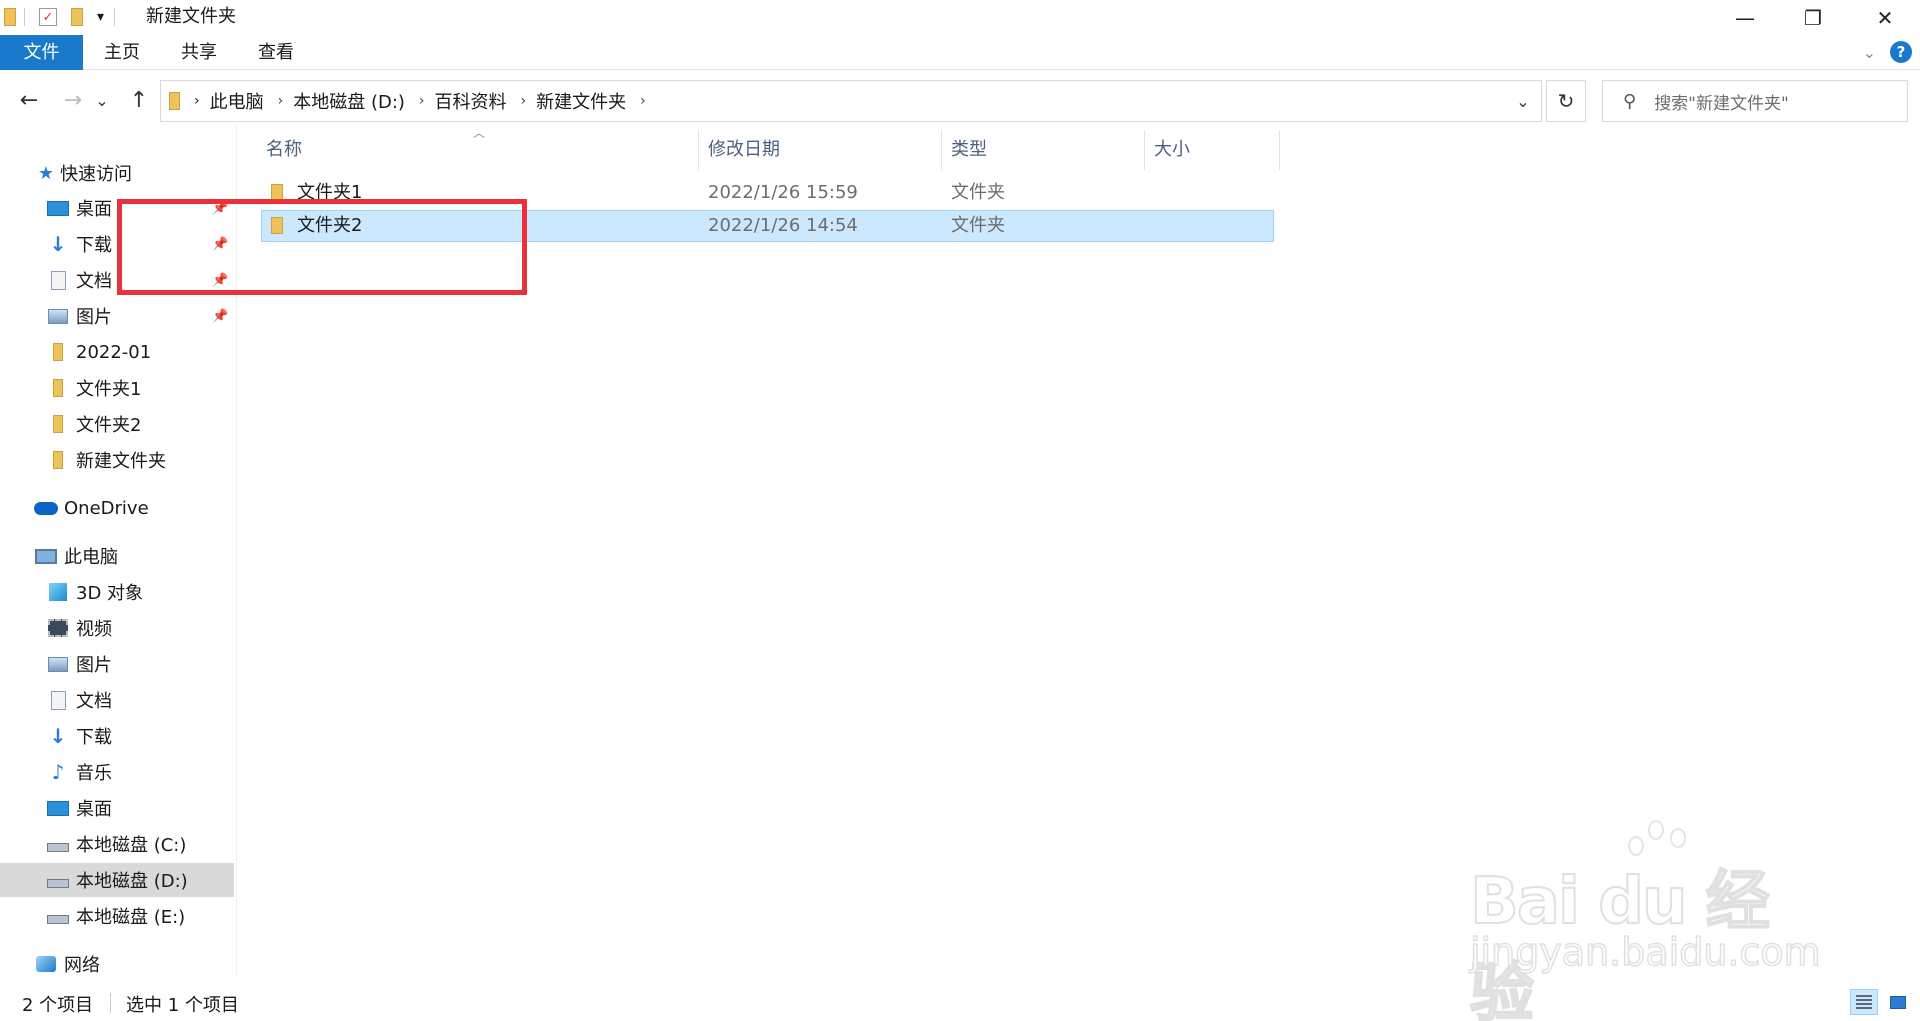 The image size is (1920, 1021). I want to click on recent-locations-button: ⌄, so click(102, 100).